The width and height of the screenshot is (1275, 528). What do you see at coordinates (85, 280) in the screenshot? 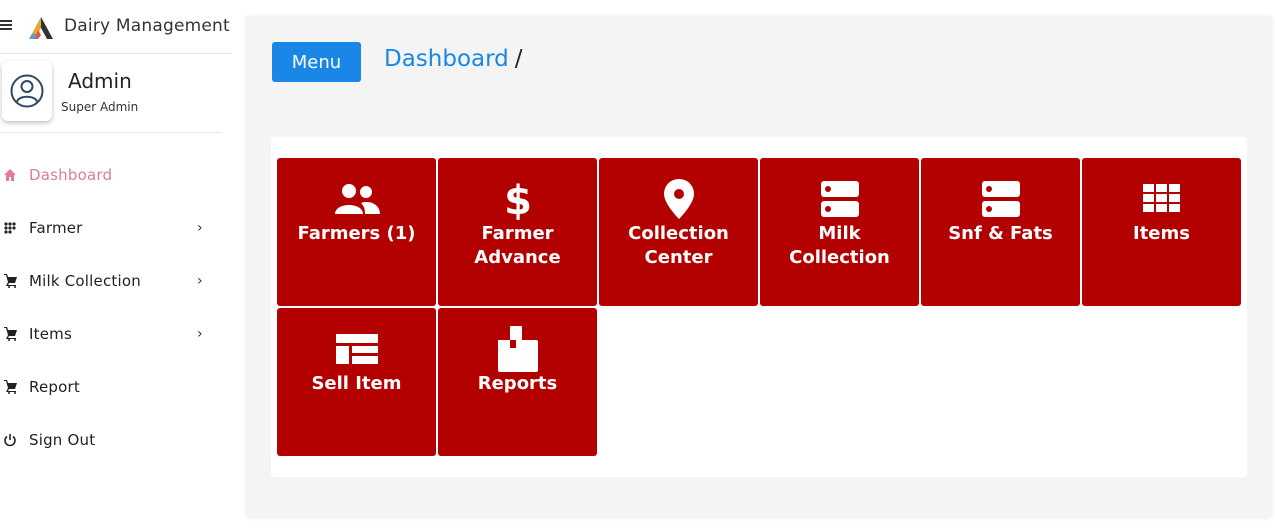
I see `sidebar-item-label: Milk Collection` at bounding box center [85, 280].